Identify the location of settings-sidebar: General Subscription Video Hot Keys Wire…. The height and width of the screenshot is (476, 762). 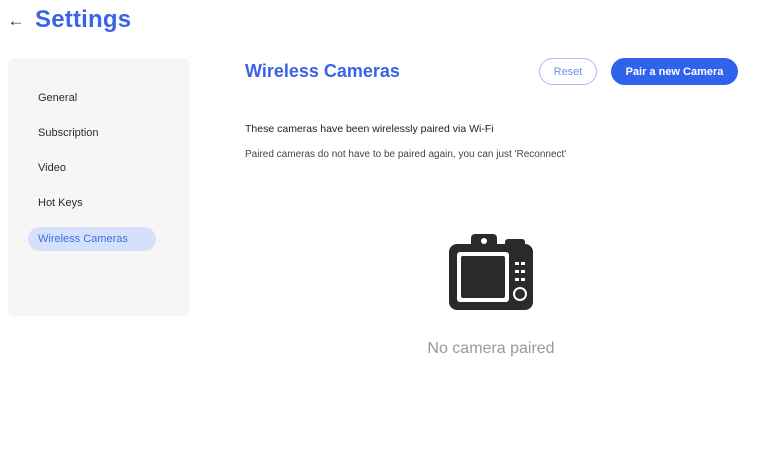
(99, 187).